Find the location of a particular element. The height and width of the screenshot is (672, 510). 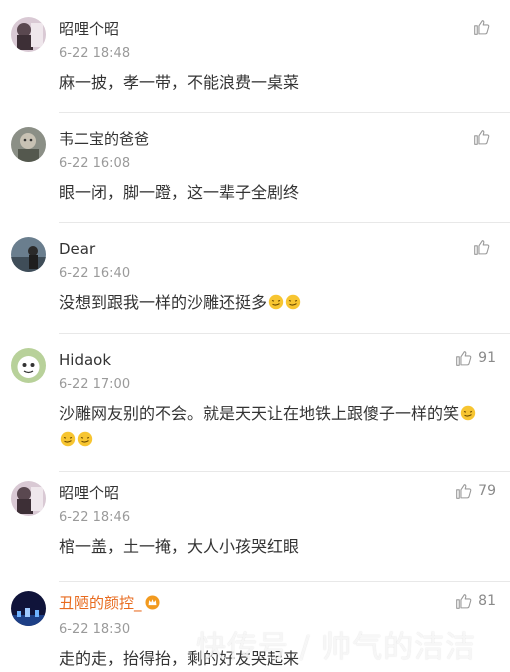

comment-author: 丑陋的颜控_ is located at coordinates (109, 603).